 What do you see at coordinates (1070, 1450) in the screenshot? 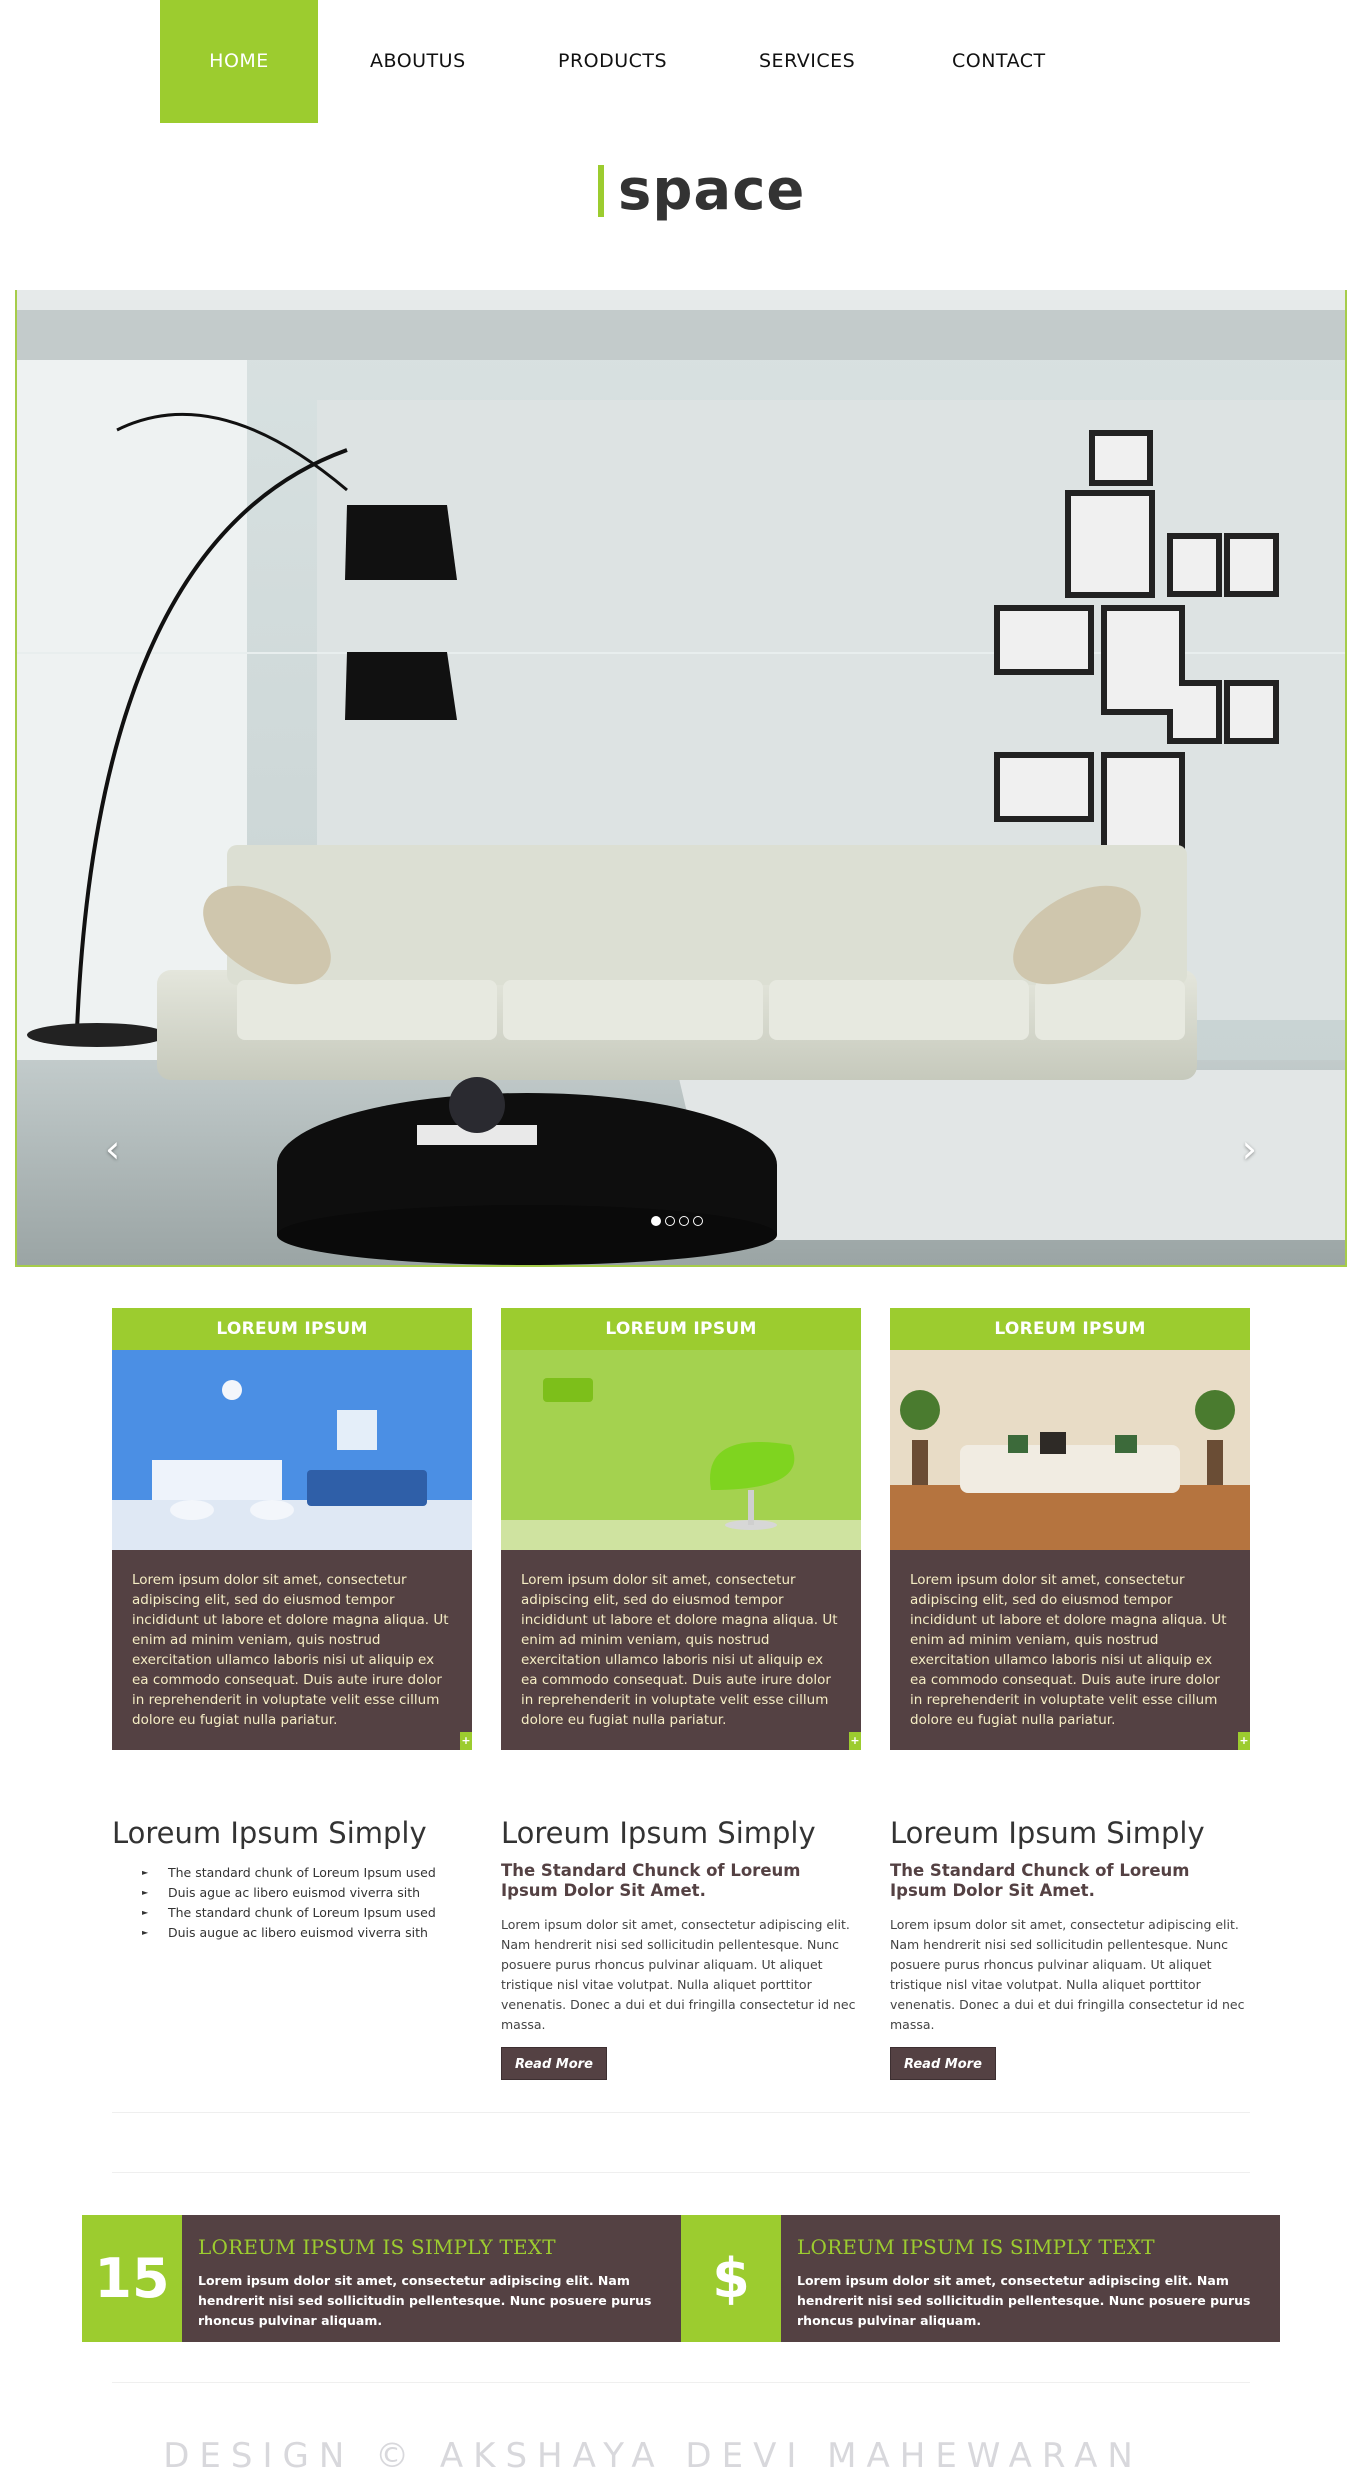
I see `card-image-beige-room` at bounding box center [1070, 1450].